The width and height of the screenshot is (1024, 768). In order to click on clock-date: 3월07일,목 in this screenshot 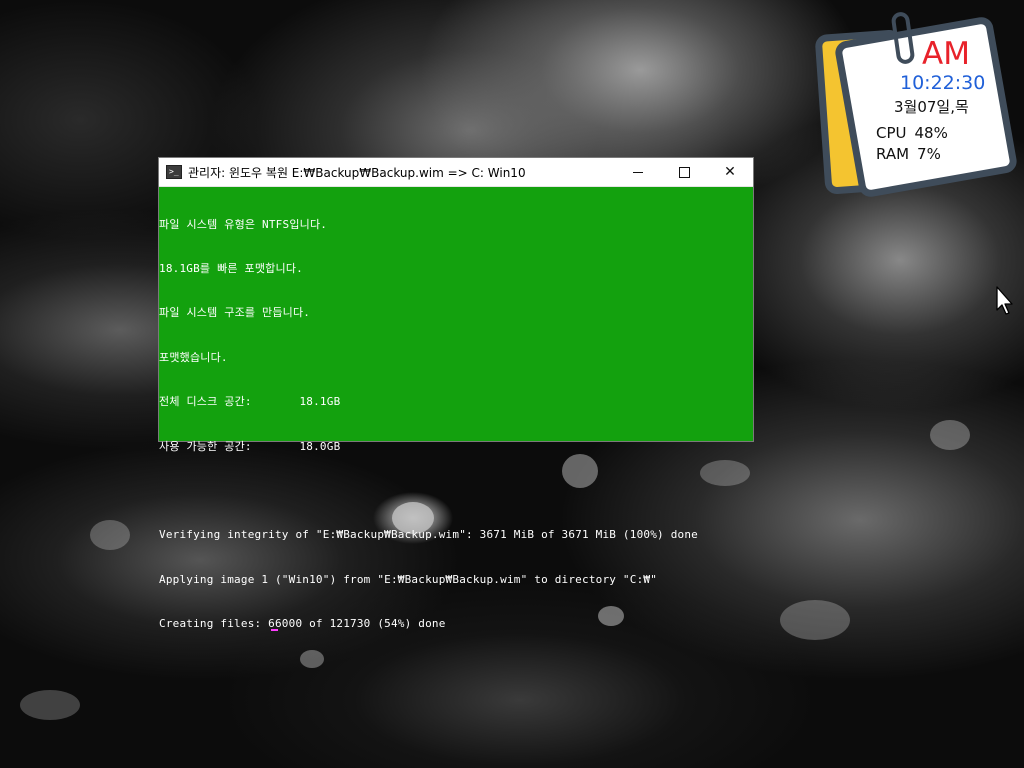, I will do `click(931, 107)`.